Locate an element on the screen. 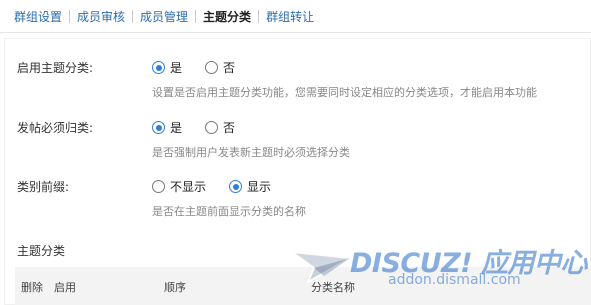 Image resolution: width=591 pixels, height=305 pixels. enable-category-description: 设置是否启用主题分类功能，您需要同时设定相应的分类选项，才能启用本功能 is located at coordinates (344, 92).